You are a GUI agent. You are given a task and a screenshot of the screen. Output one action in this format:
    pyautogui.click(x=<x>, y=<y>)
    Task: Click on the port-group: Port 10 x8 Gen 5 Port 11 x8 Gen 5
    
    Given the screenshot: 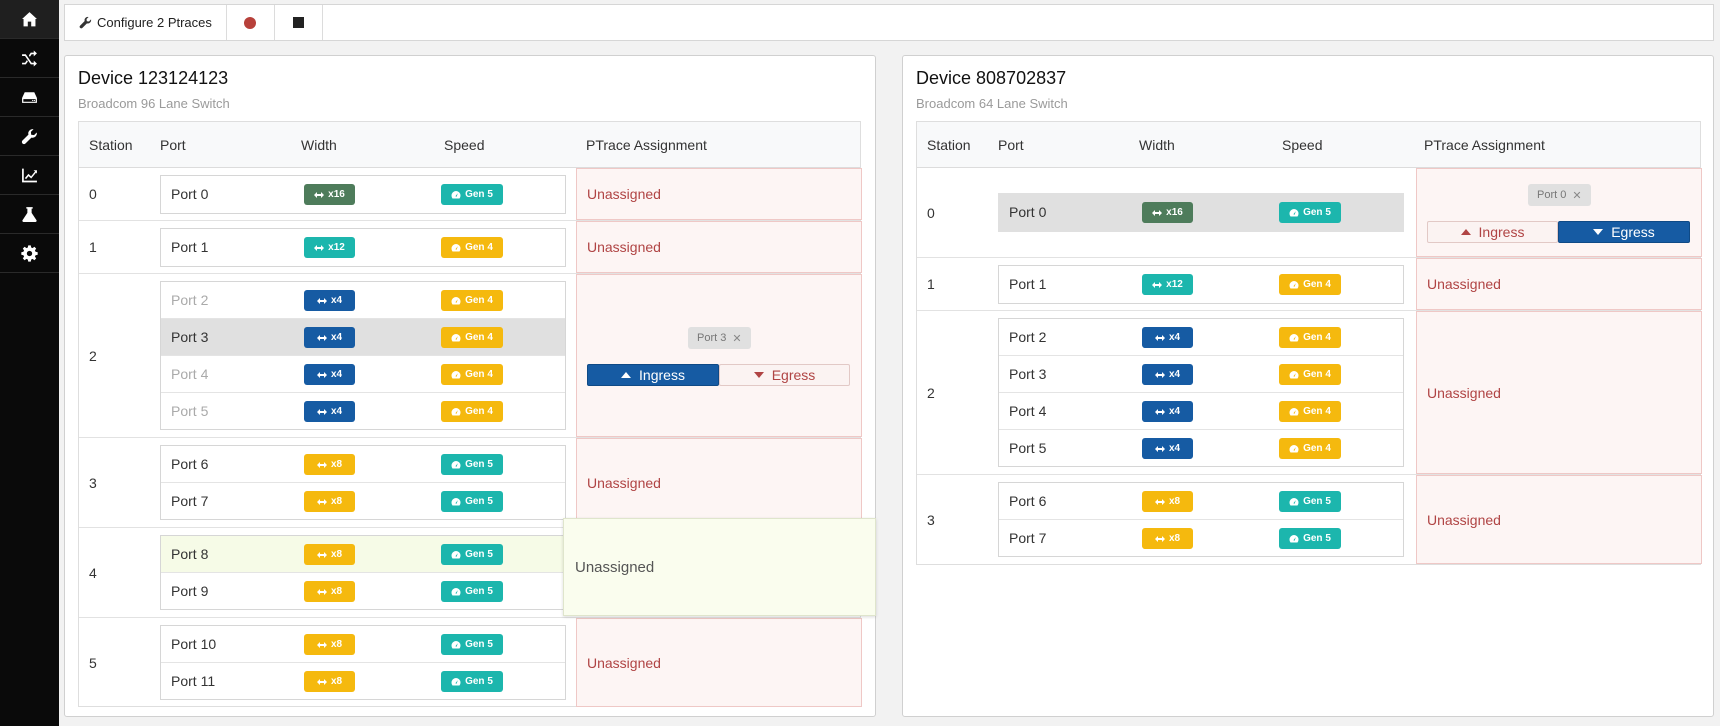 What is the action you would take?
    pyautogui.click(x=363, y=662)
    